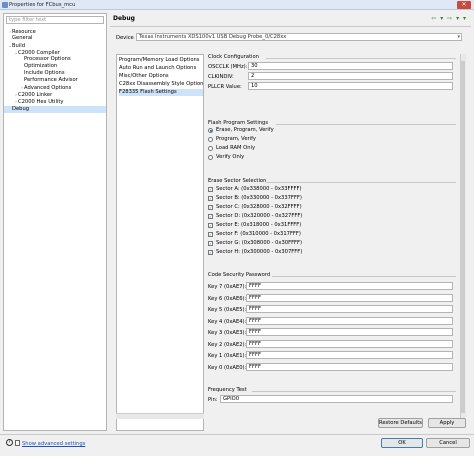 The width and height of the screenshot is (474, 456). Describe the element at coordinates (458, 37) in the screenshot. I see `chevron-down-icon: ▾` at that location.